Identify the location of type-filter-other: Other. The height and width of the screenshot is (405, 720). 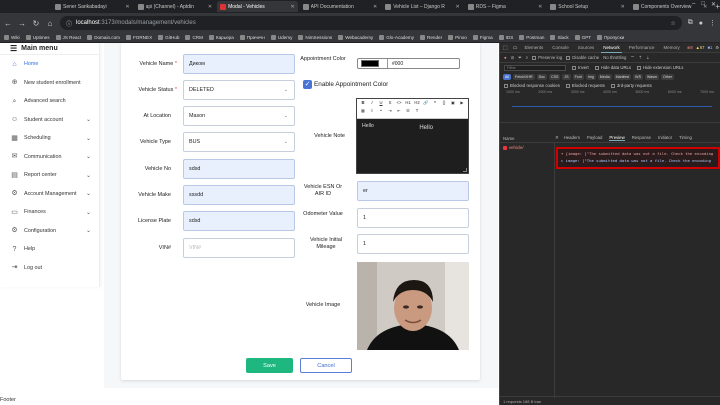
(668, 76).